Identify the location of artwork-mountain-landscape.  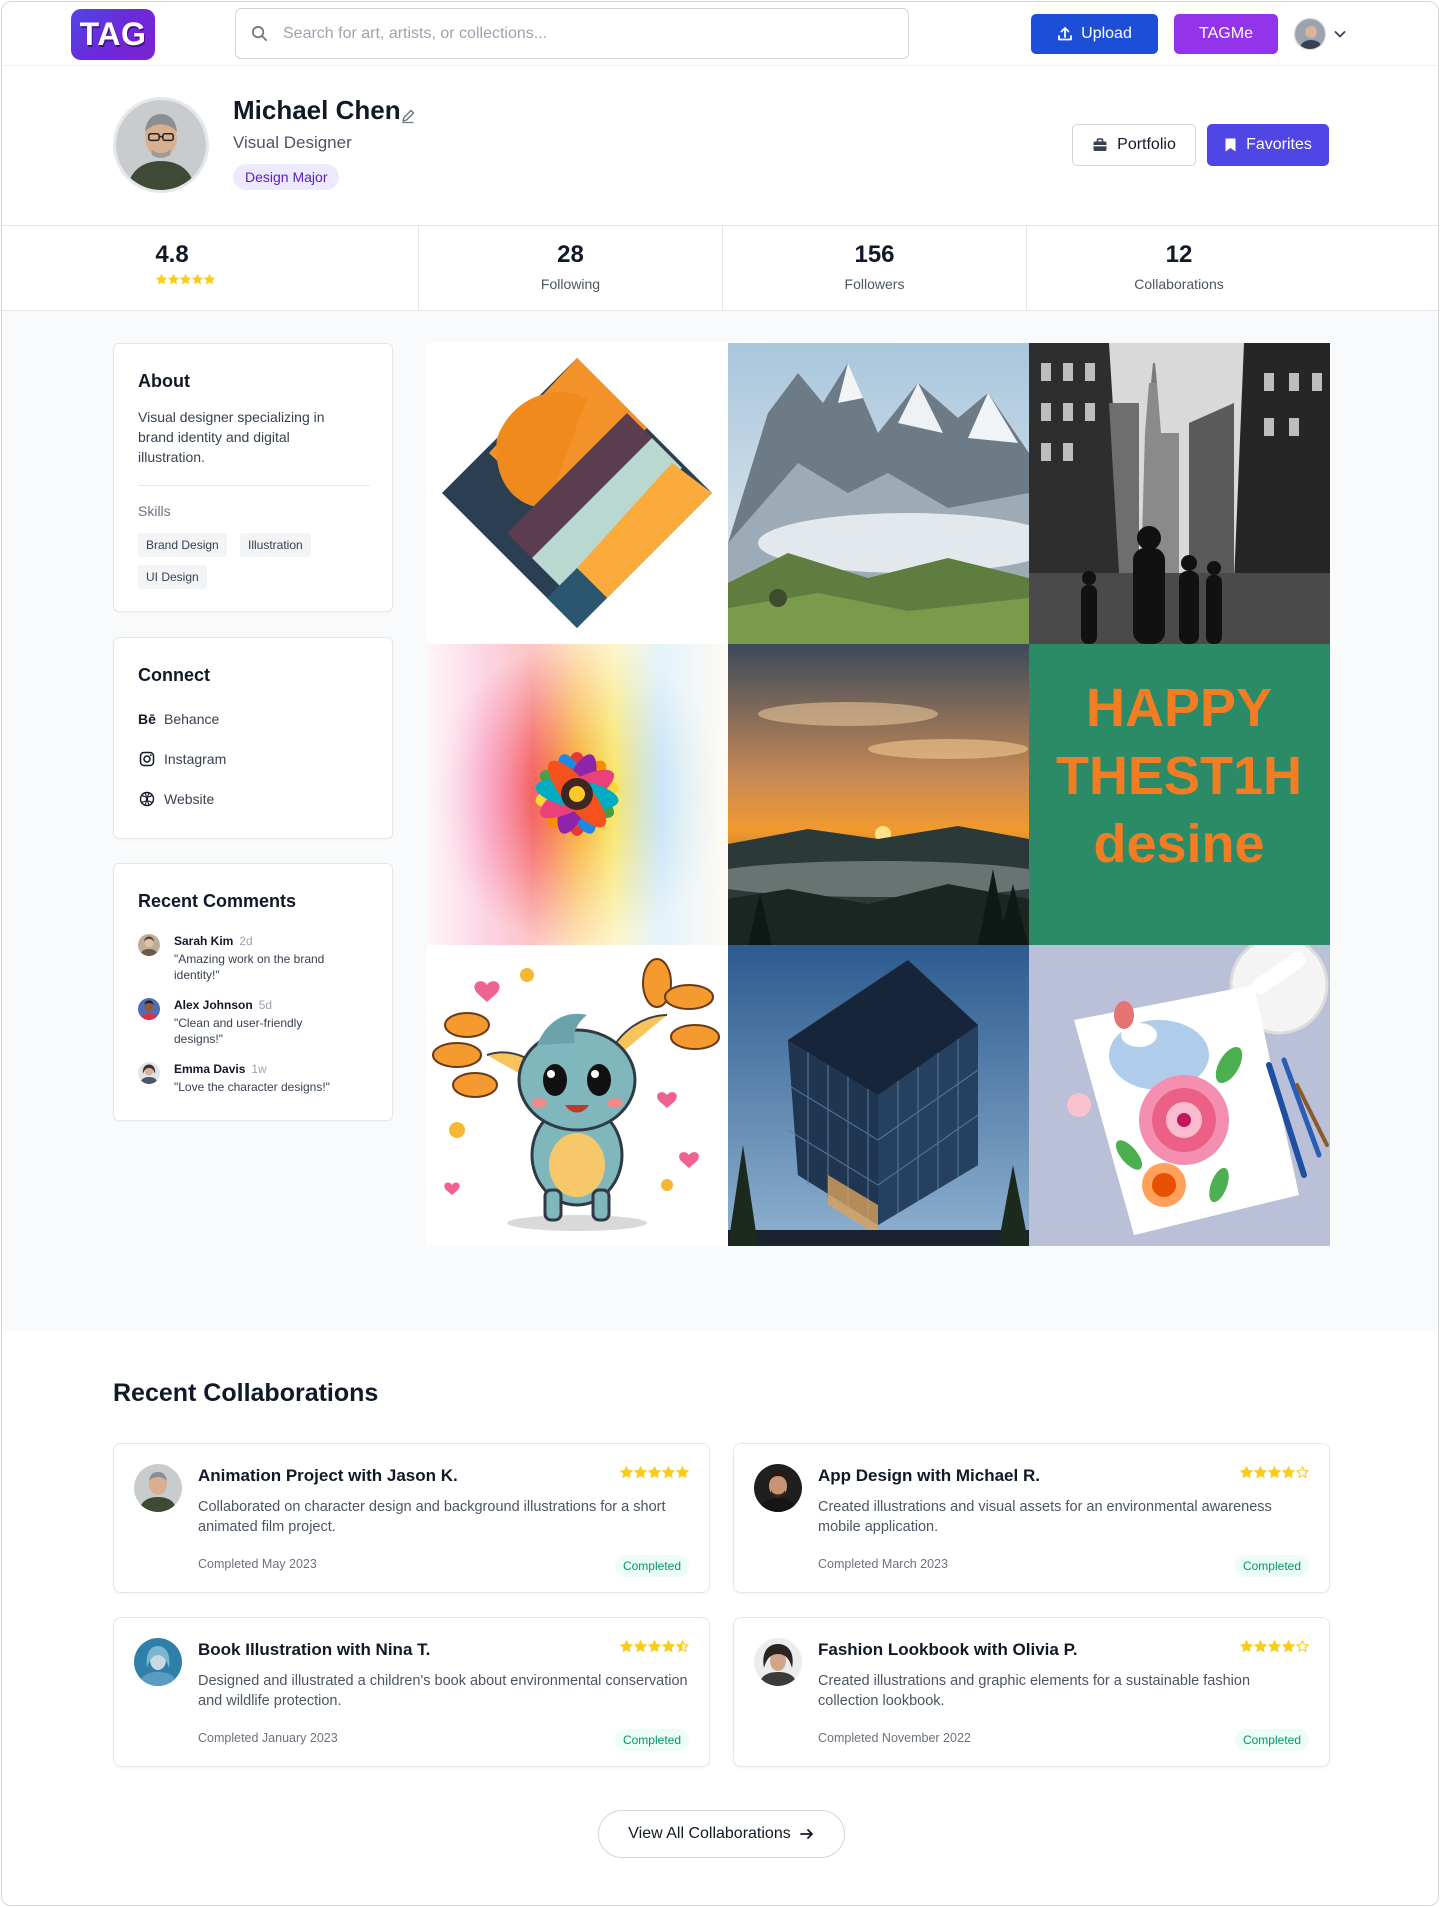
(878, 493).